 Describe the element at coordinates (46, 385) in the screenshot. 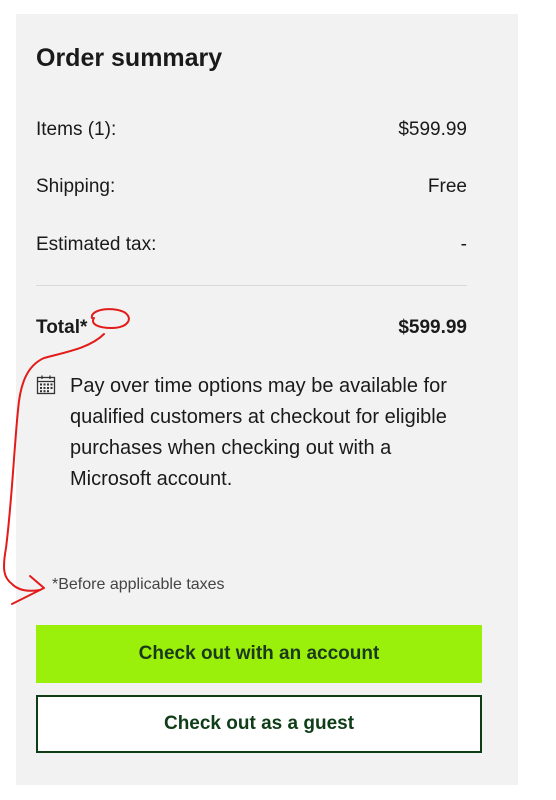

I see `calendar-icon` at that location.